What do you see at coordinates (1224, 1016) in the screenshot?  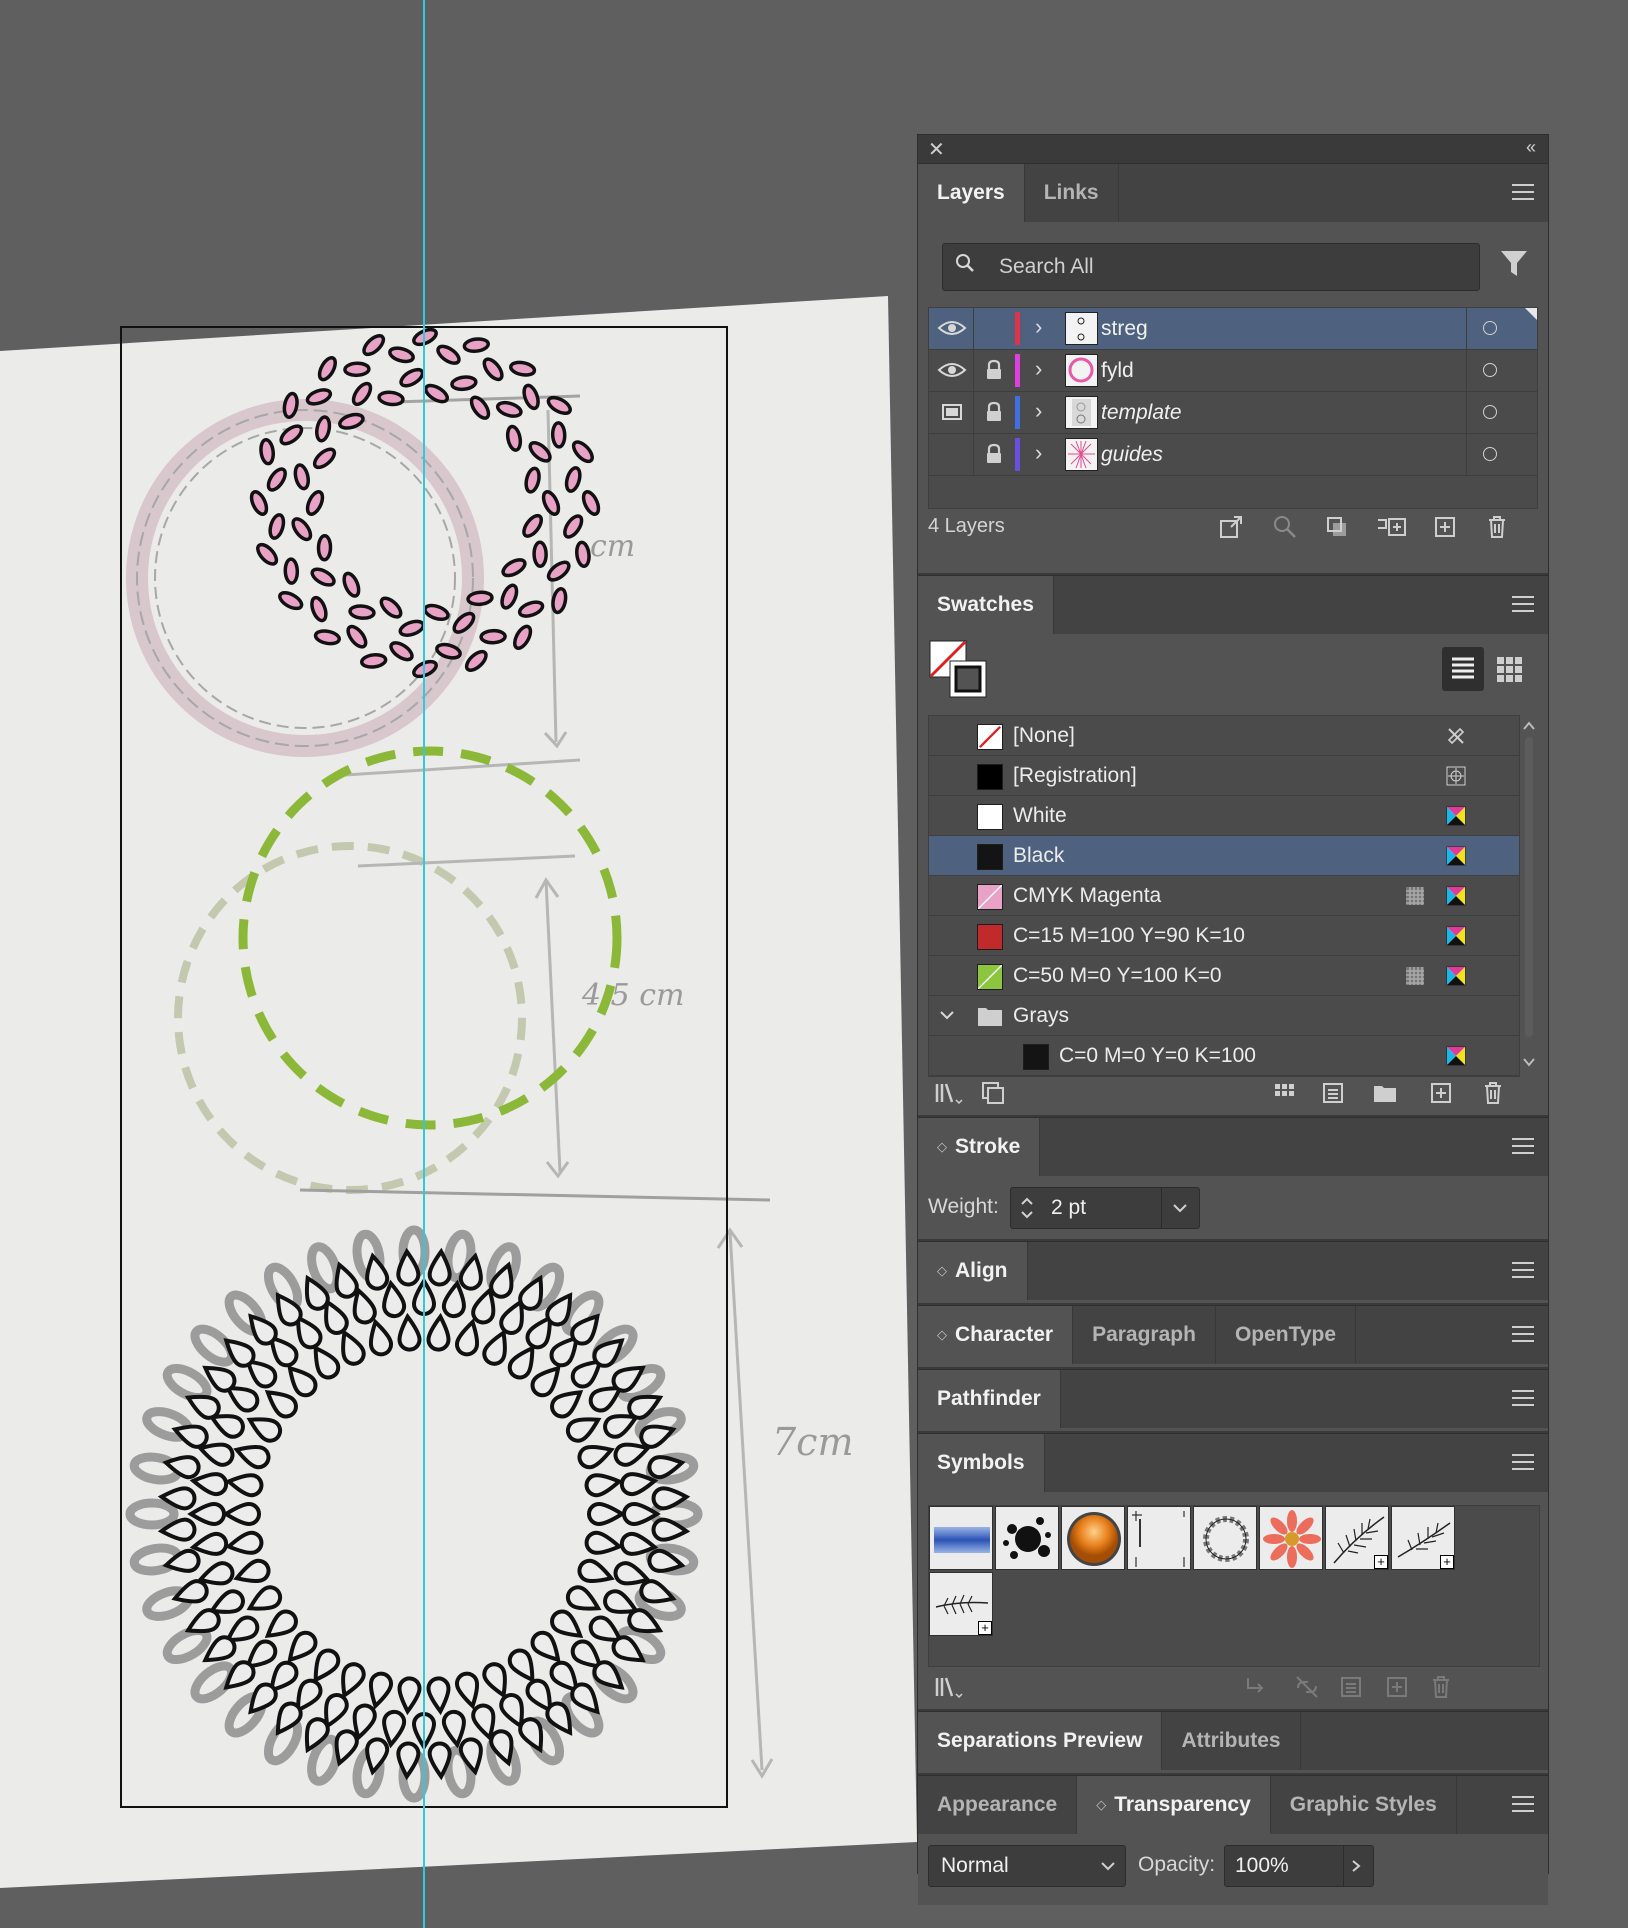 I see `color-group-row: Grays` at bounding box center [1224, 1016].